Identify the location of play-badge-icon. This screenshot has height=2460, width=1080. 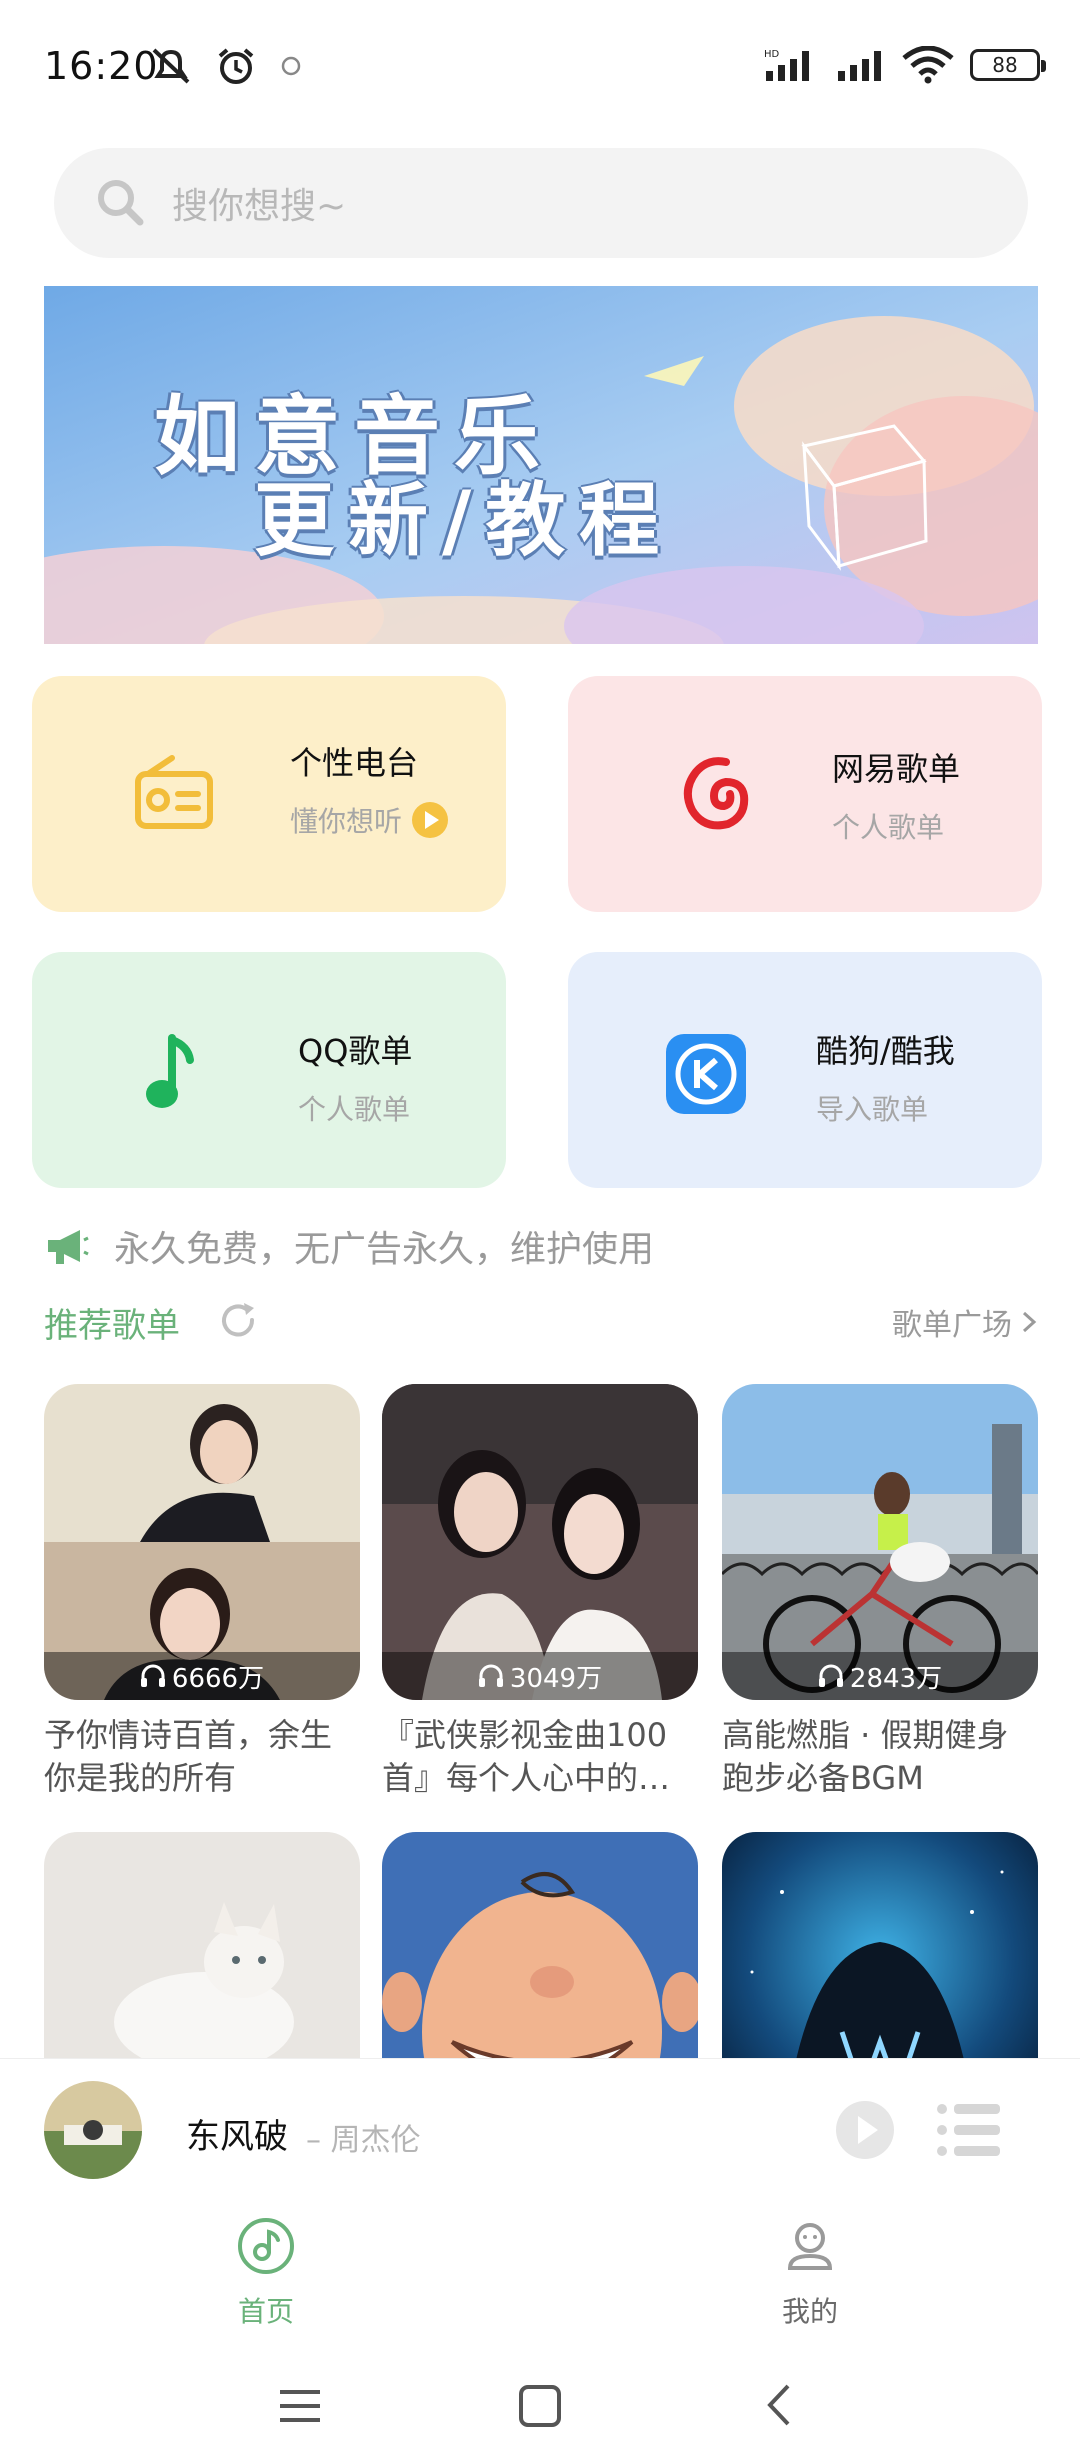
(430, 820).